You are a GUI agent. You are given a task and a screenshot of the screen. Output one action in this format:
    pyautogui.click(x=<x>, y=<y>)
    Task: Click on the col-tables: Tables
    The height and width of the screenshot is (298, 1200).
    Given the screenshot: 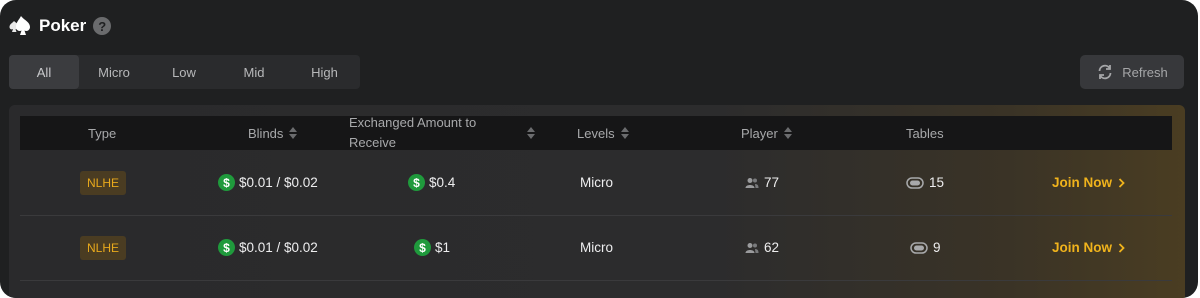 What is the action you would take?
    pyautogui.click(x=925, y=133)
    